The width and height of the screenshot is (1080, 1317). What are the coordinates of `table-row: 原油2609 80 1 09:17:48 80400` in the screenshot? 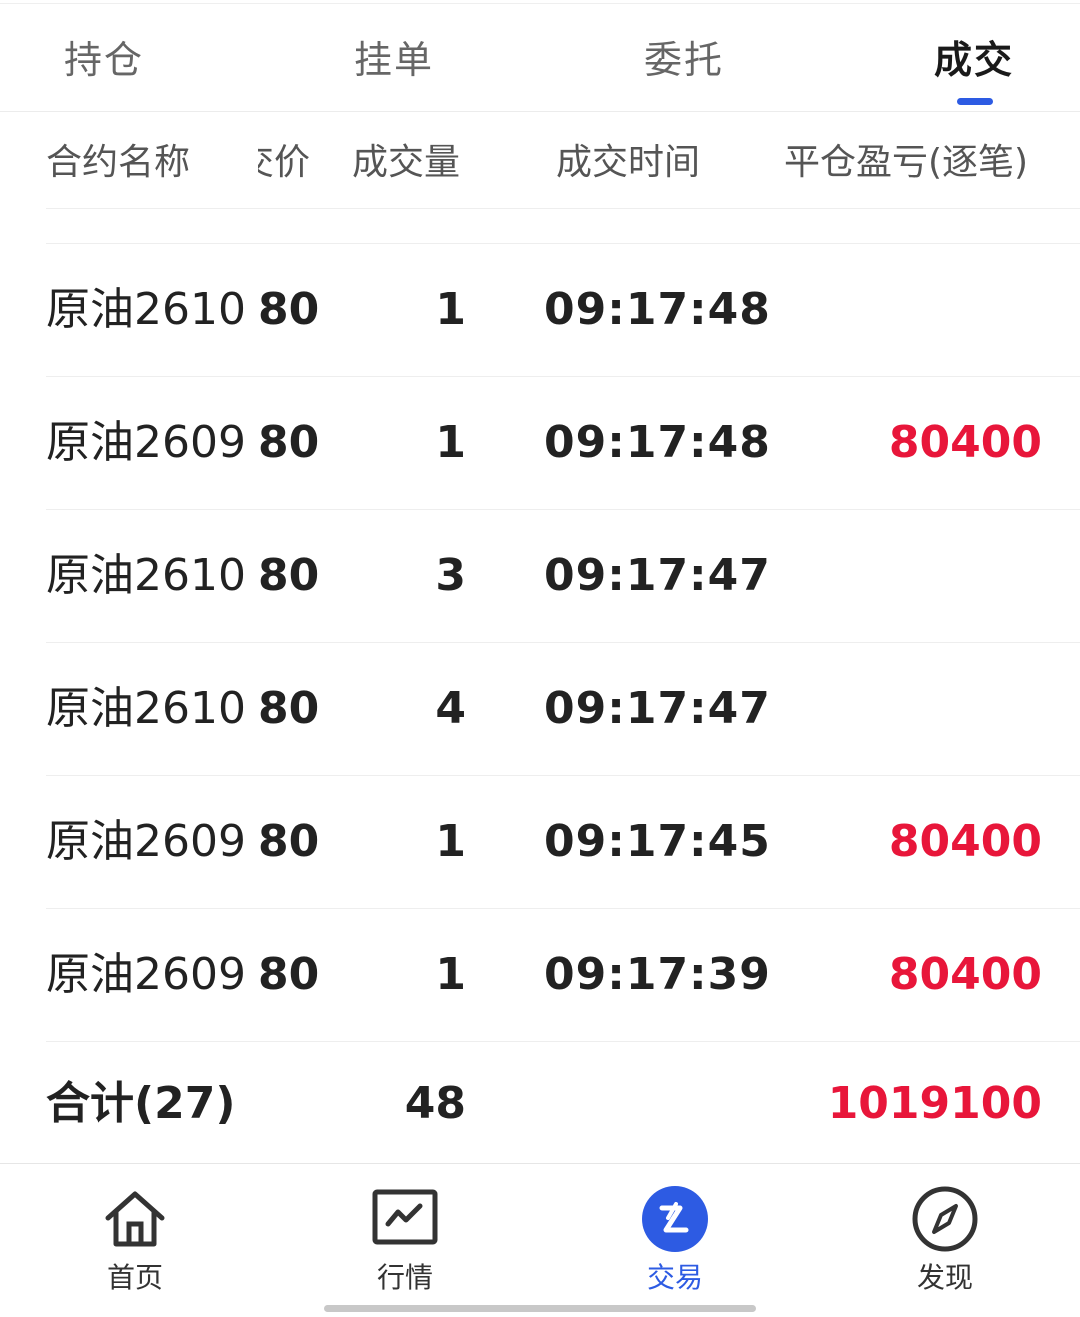 It's located at (563, 443).